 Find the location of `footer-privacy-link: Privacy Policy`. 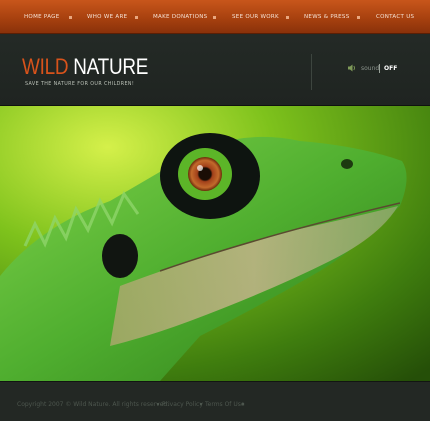

footer-privacy-link: Privacy Policy is located at coordinates (182, 404).